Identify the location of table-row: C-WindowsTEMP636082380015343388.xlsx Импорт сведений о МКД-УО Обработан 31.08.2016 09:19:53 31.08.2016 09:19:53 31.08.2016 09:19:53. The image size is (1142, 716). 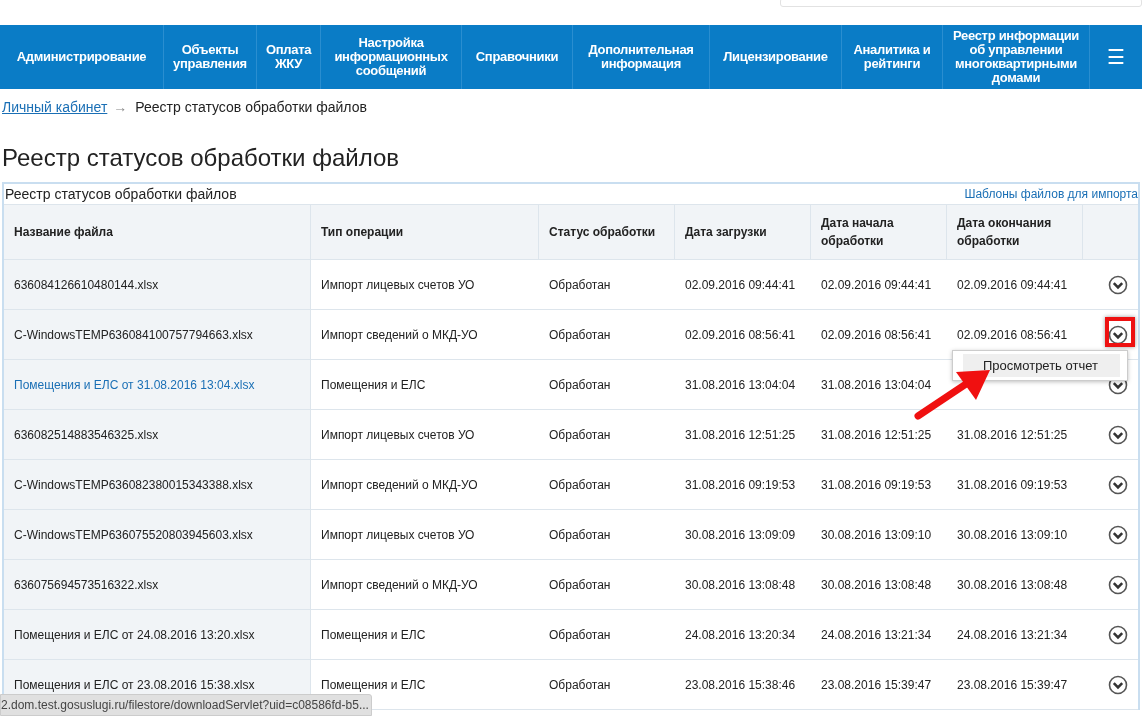
(571, 485).